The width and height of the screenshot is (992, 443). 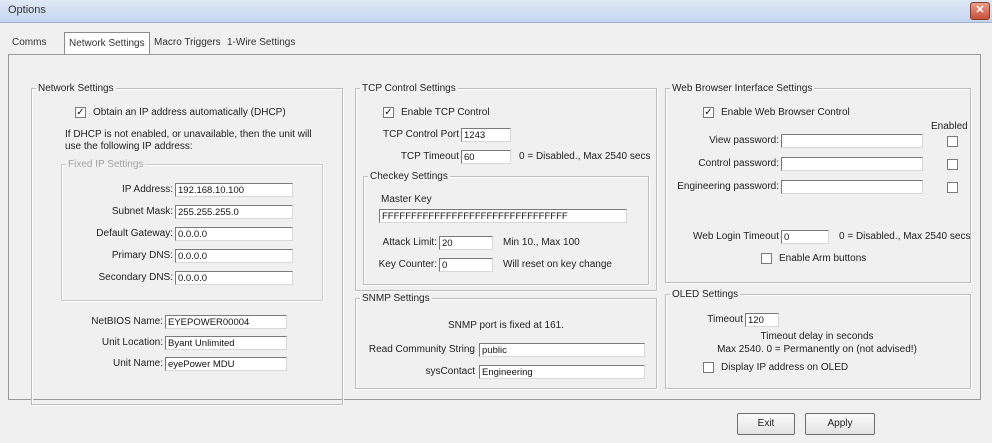 What do you see at coordinates (817, 336) in the screenshot?
I see `oled-timeout-note-1: Timeout delay in seconds` at bounding box center [817, 336].